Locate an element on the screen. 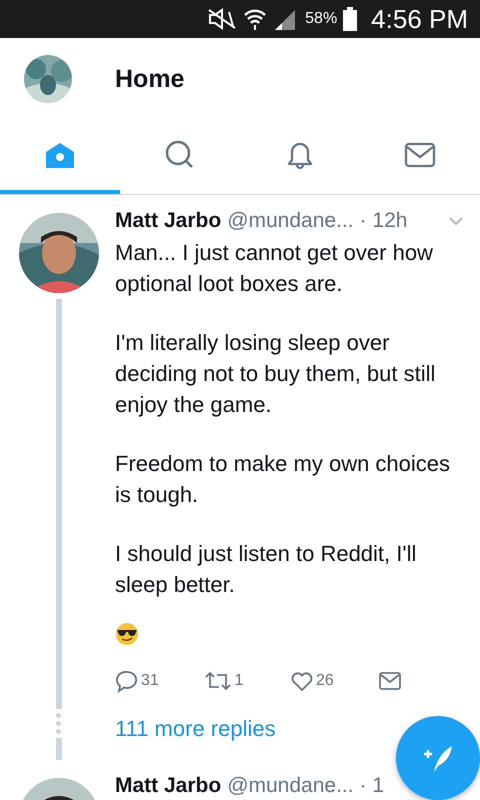 This screenshot has height=800, width=480. mail-icon is located at coordinates (390, 681).